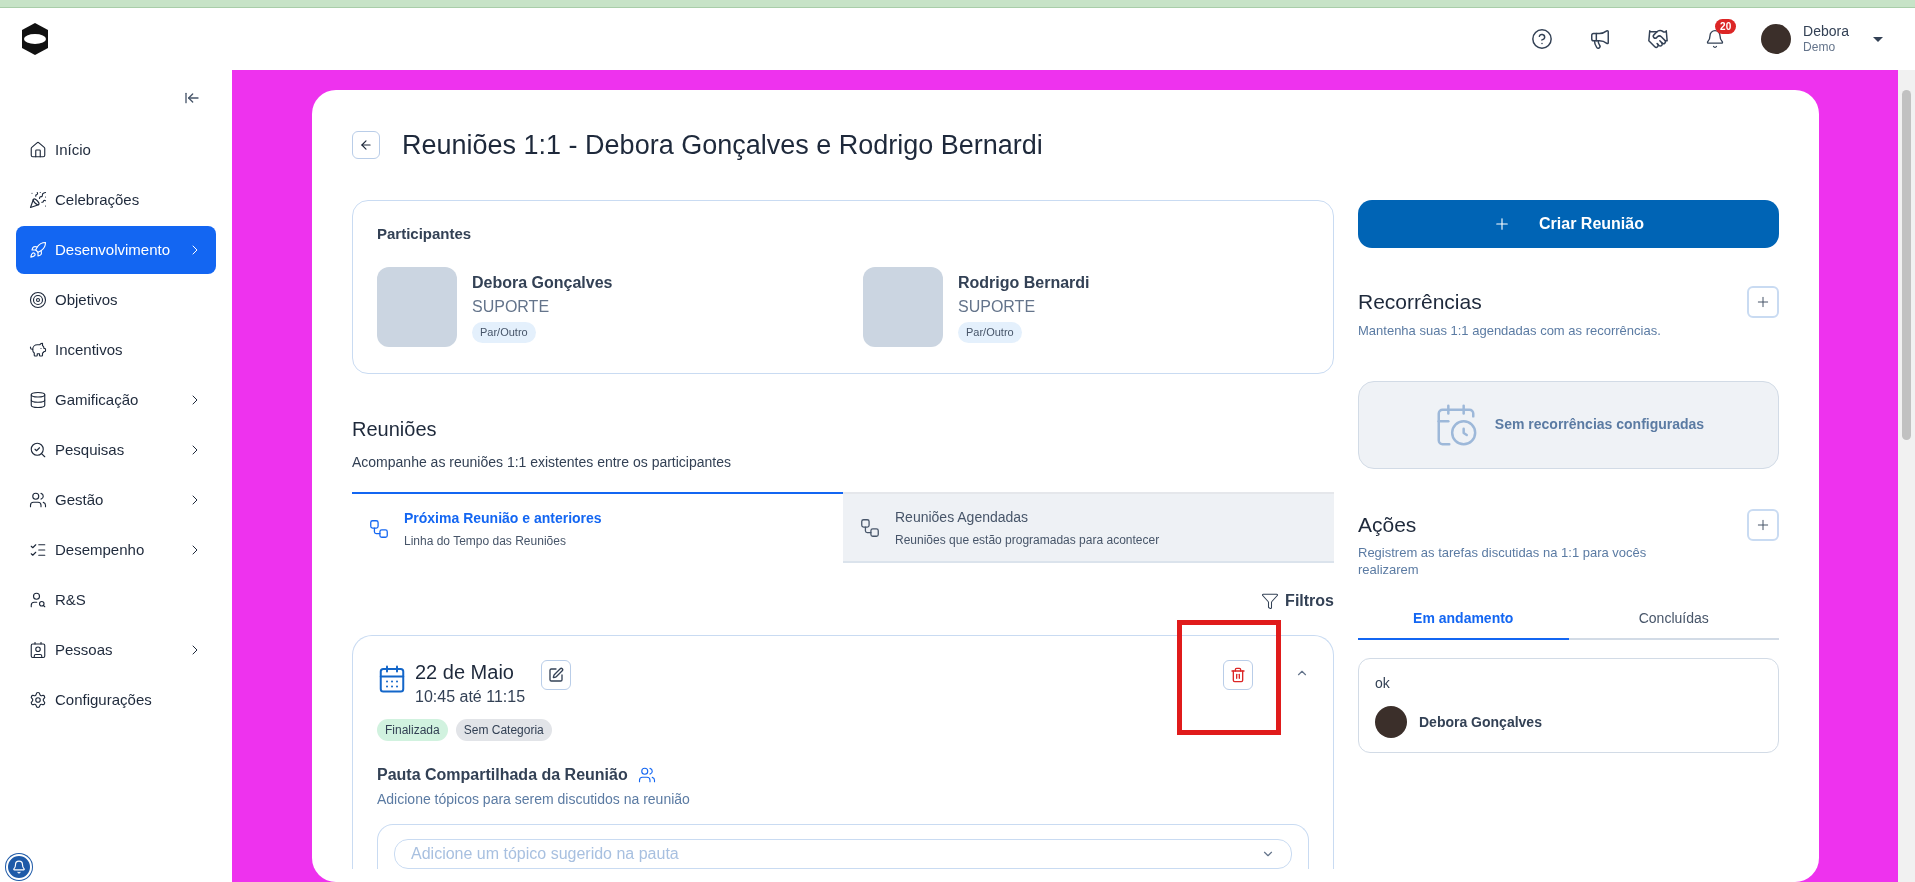 The width and height of the screenshot is (1915, 882). Describe the element at coordinates (38, 450) in the screenshot. I see `magnifier-chart-icon` at that location.